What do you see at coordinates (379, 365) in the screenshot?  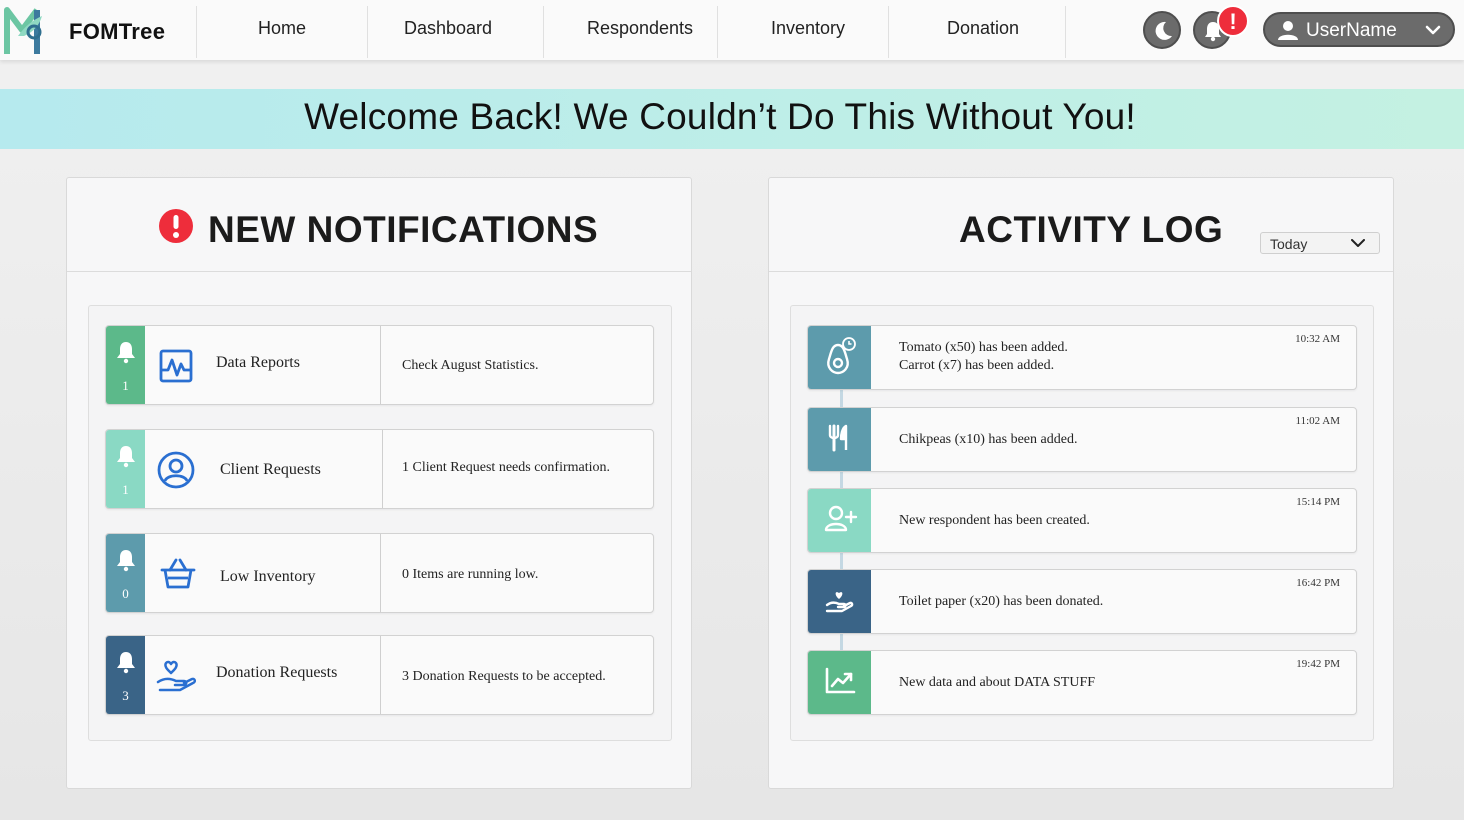 I see `notification-data-reports: 1 Data Reports Check August Statistics.` at bounding box center [379, 365].